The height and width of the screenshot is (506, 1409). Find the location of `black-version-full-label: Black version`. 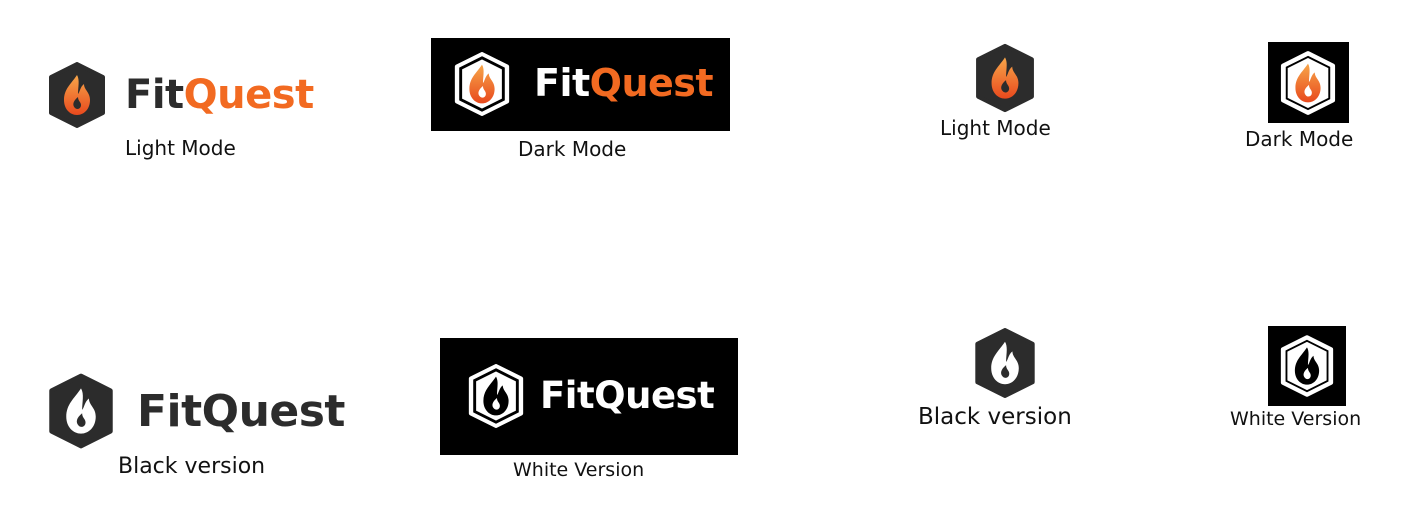

black-version-full-label: Black version is located at coordinates (192, 466).